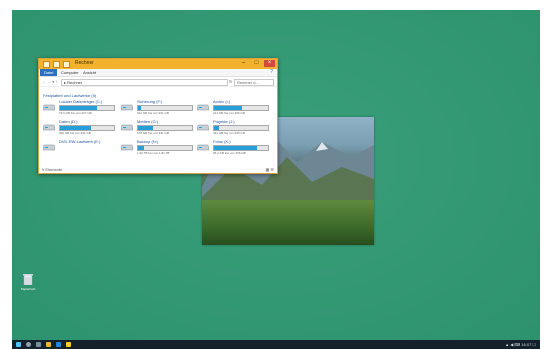 Image resolution: width=552 pixels, height=349 pixels. Describe the element at coordinates (233, 128) in the screenshot. I see `drive-item: Projekte (J:) 421 GB frei von 465 GB` at that location.